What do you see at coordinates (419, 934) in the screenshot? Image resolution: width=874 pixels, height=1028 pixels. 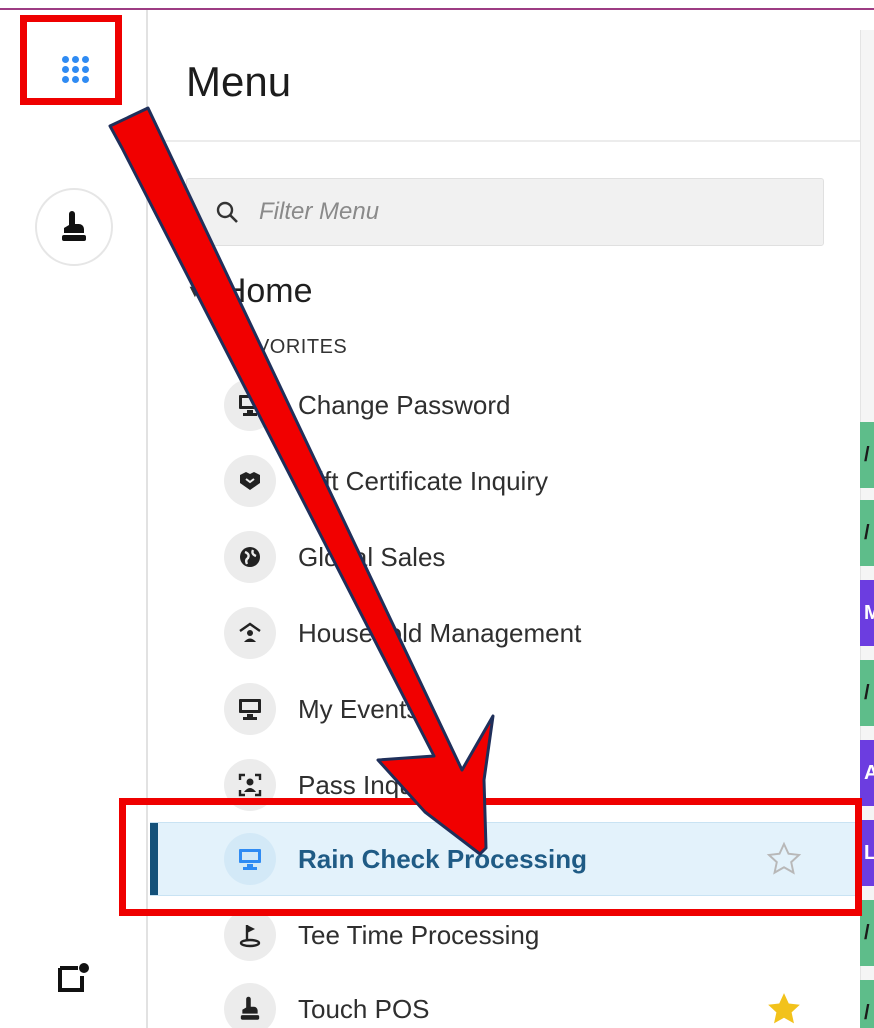 I see `menu-item-label: Tee Time Processing` at bounding box center [419, 934].